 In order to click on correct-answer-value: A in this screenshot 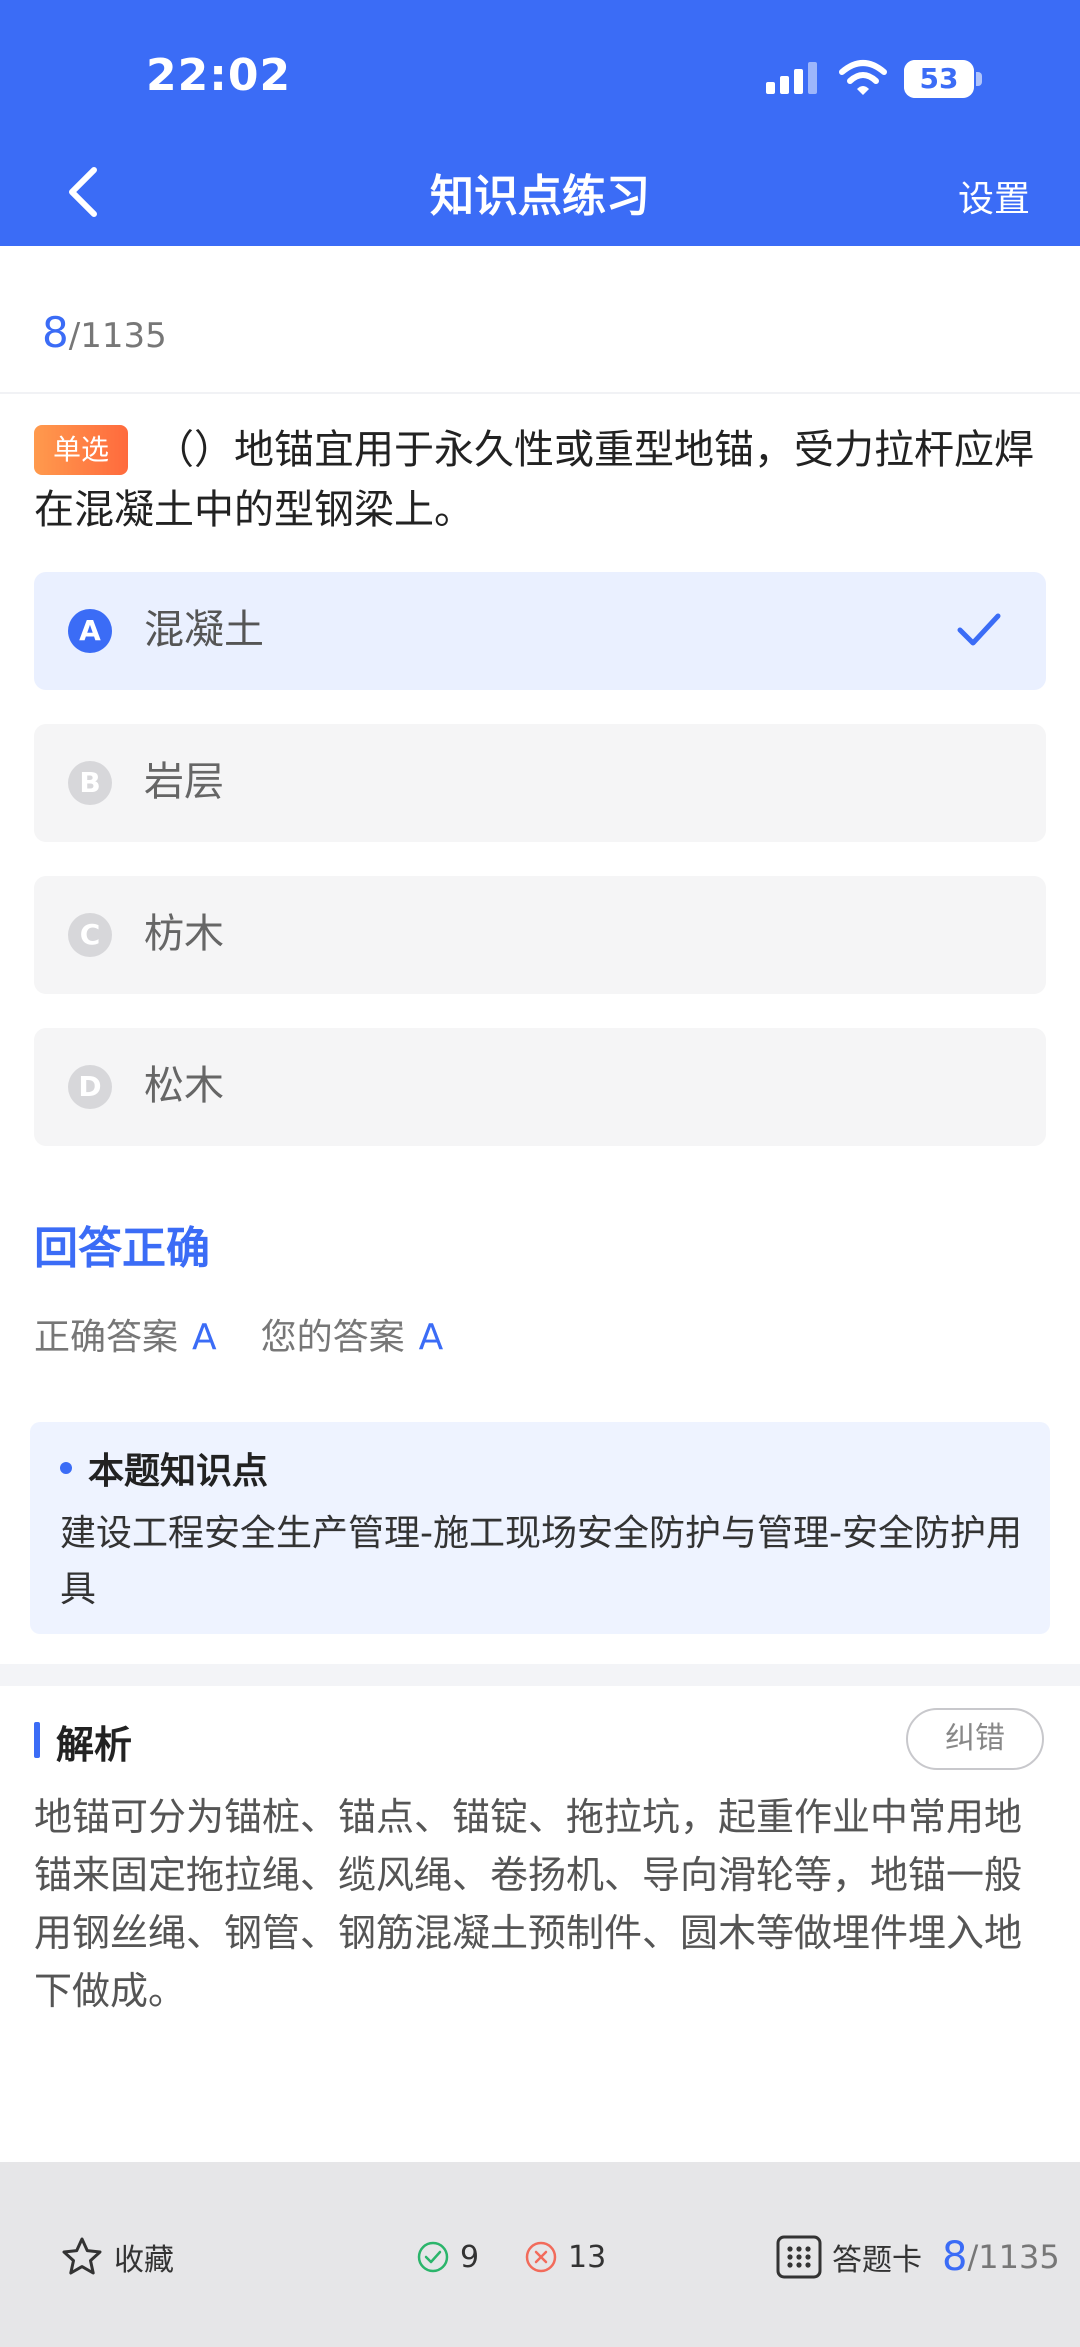, I will do `click(204, 1337)`.